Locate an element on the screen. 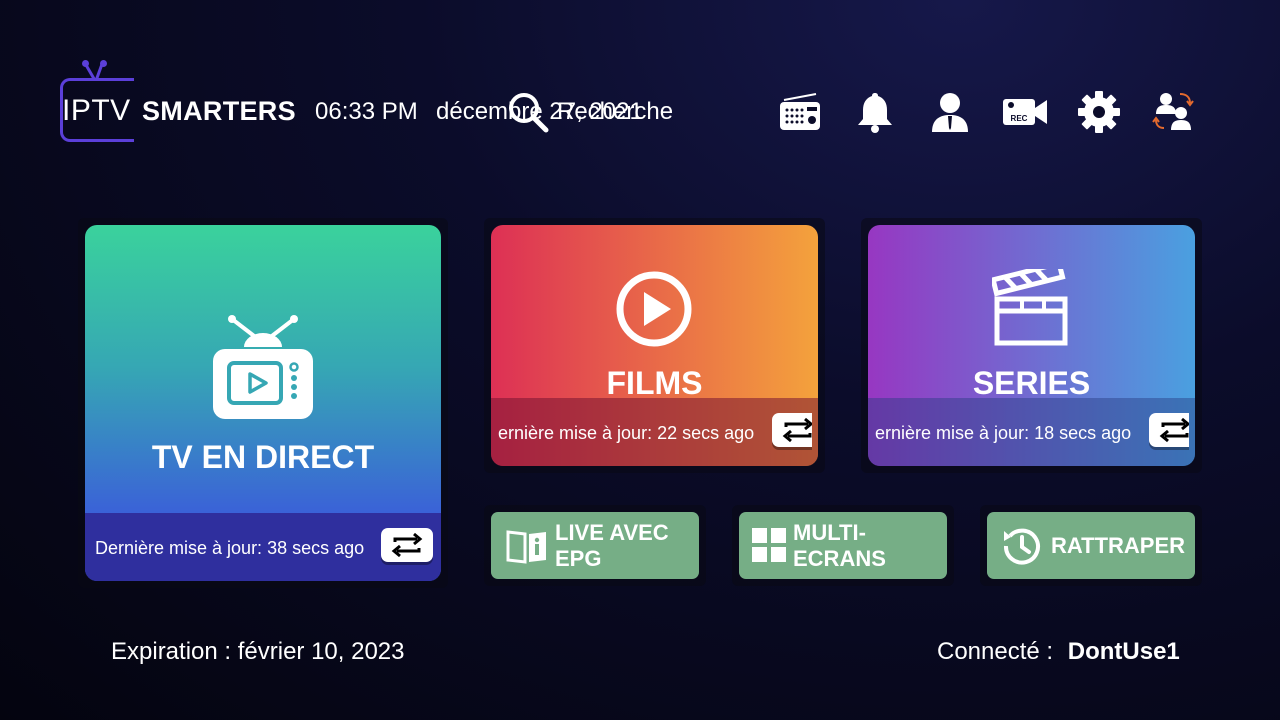  tile-films: FILMS ernière mise à jour: 22 secs ago is located at coordinates (654, 345).